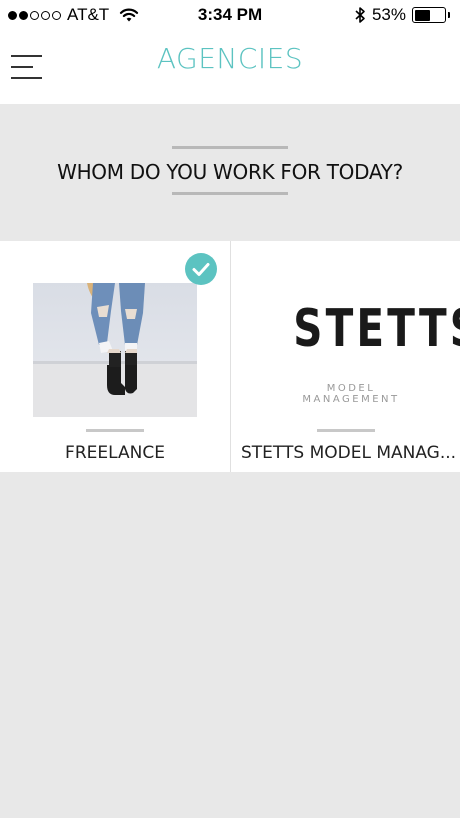 Image resolution: width=460 pixels, height=818 pixels. I want to click on status-right: 53%, so click(402, 15).